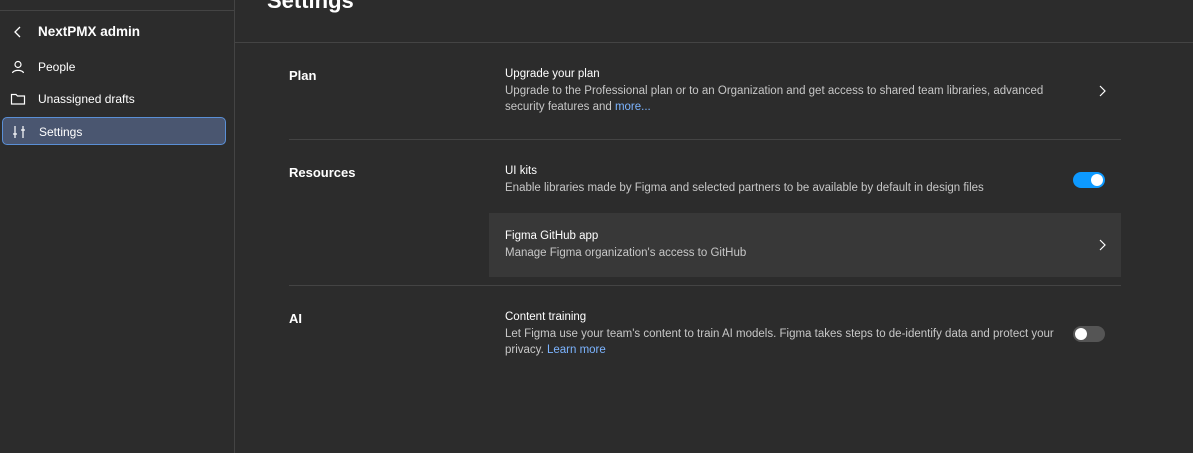  I want to click on content-training-toggle, so click(1089, 334).